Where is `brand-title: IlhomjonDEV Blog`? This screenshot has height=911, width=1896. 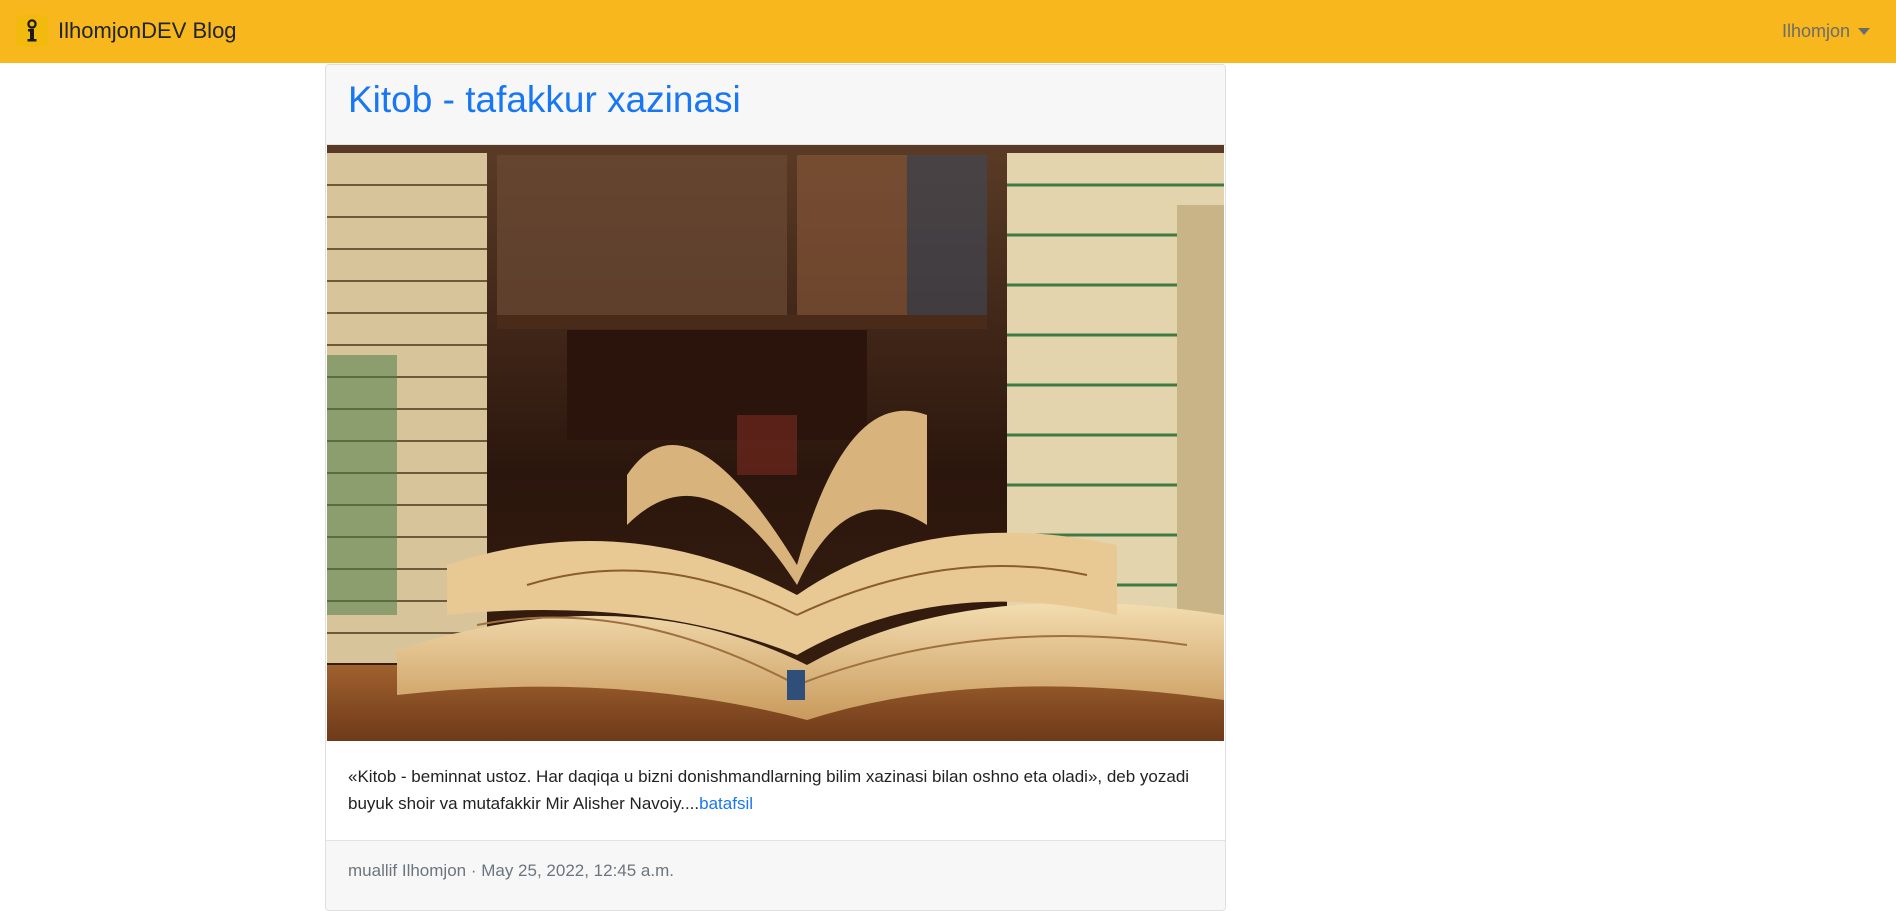
brand-title: IlhomjonDEV Blog is located at coordinates (147, 30).